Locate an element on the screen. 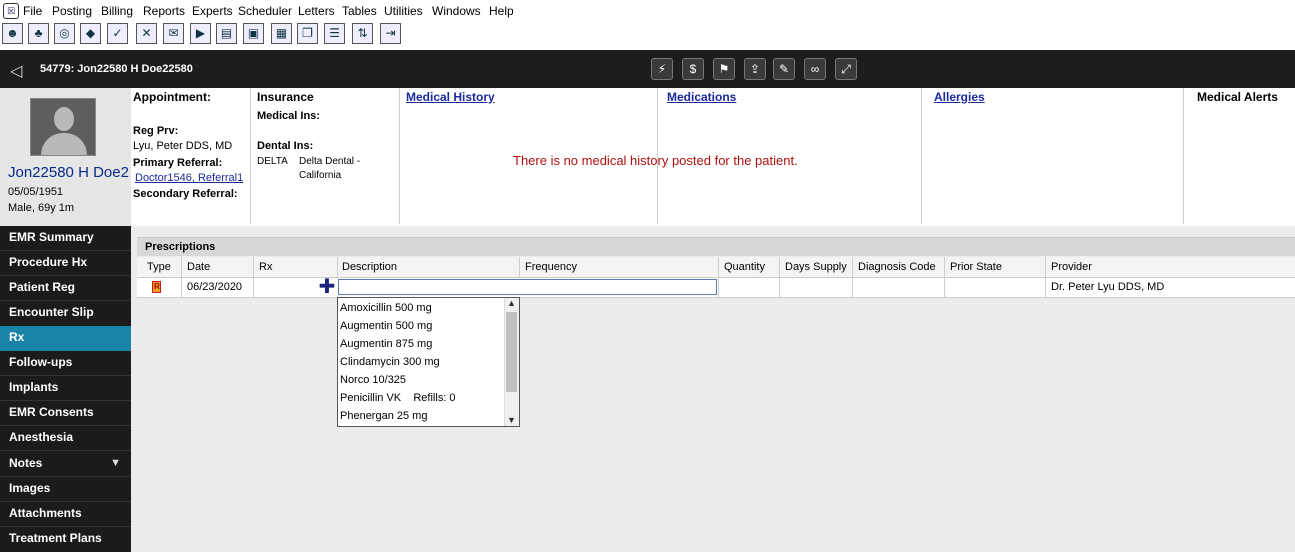  exit-icon: ⇥ is located at coordinates (390, 33).